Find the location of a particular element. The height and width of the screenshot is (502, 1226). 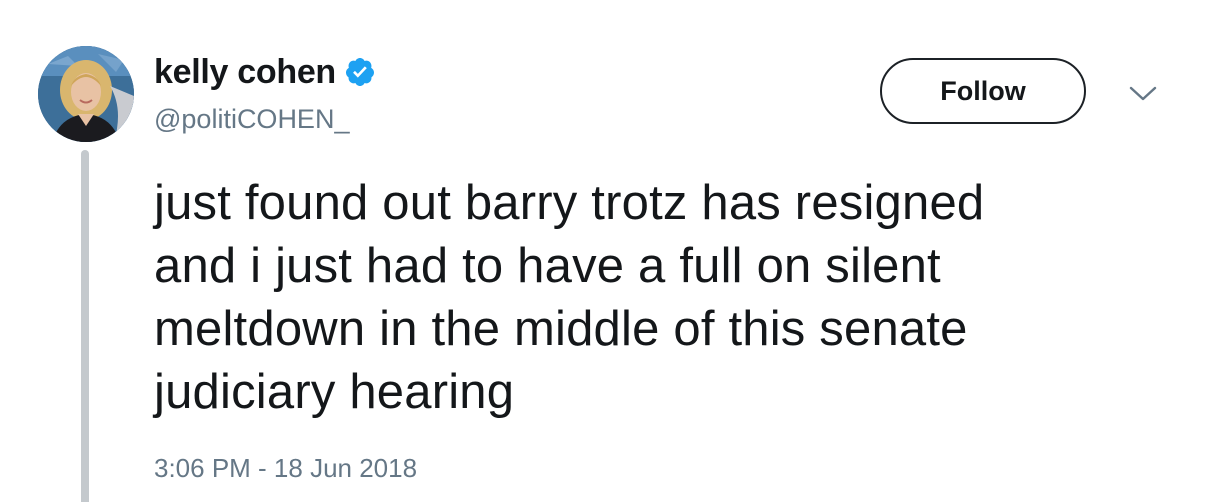

verified-badge-icon is located at coordinates (359, 72).